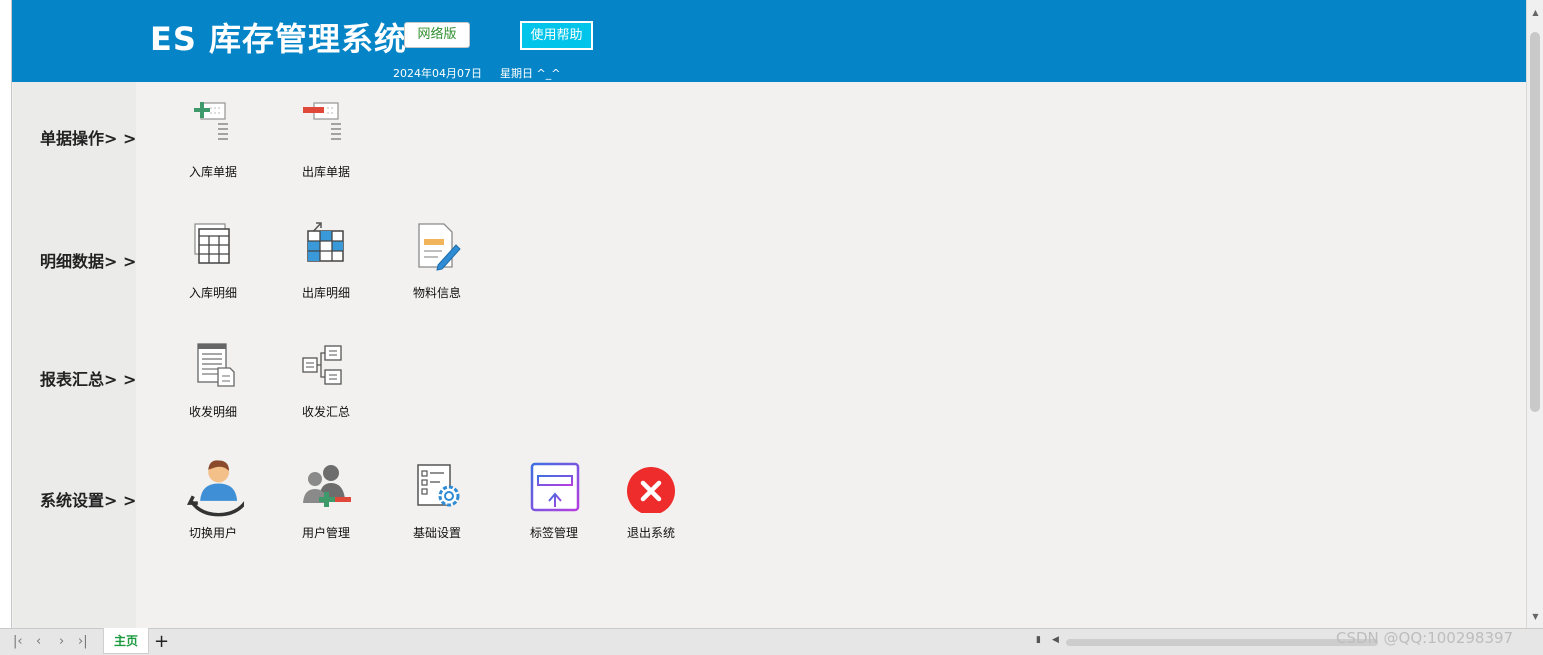  I want to click on tile-label: 退出系统, so click(650, 533).